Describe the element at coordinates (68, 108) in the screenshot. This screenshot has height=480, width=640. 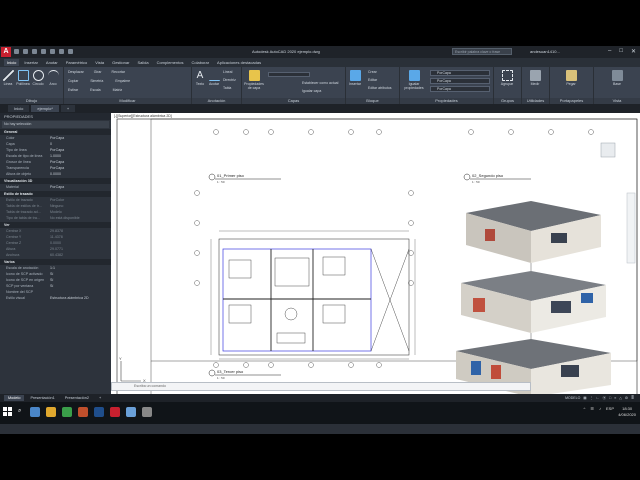
I see `new-tab-button: +` at that location.